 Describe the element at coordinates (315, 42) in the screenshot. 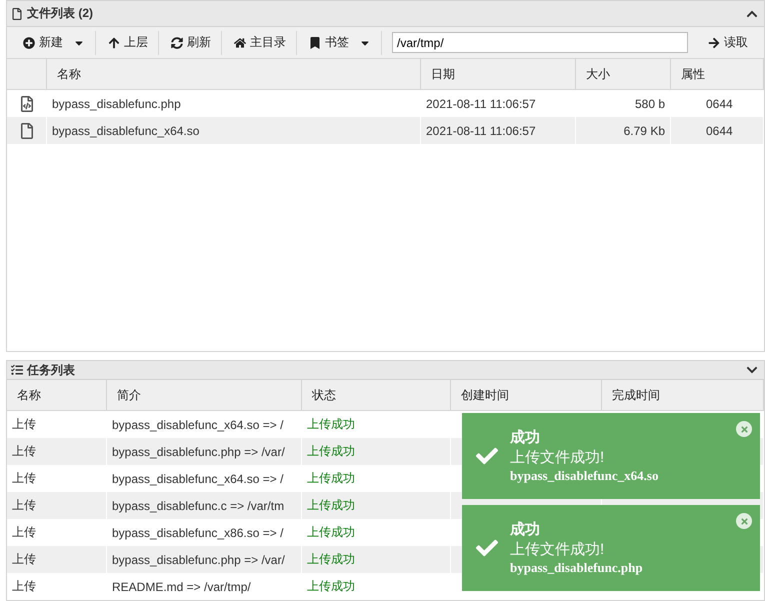

I see `bookmark-icon` at that location.